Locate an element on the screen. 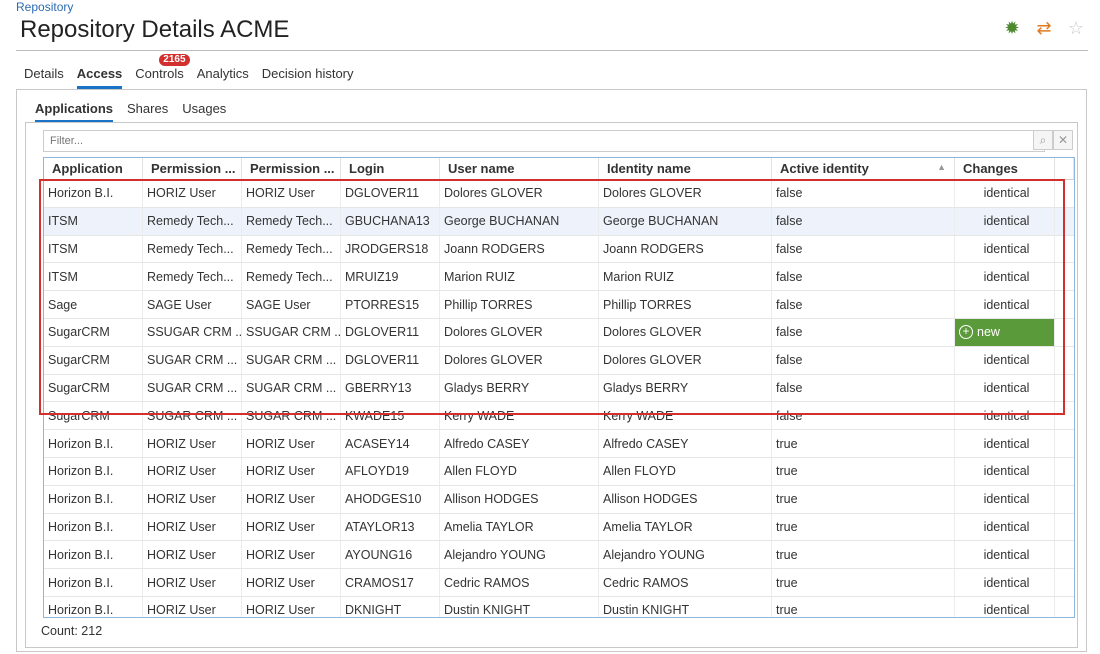  controls-count-badge: 2165 is located at coordinates (174, 60).